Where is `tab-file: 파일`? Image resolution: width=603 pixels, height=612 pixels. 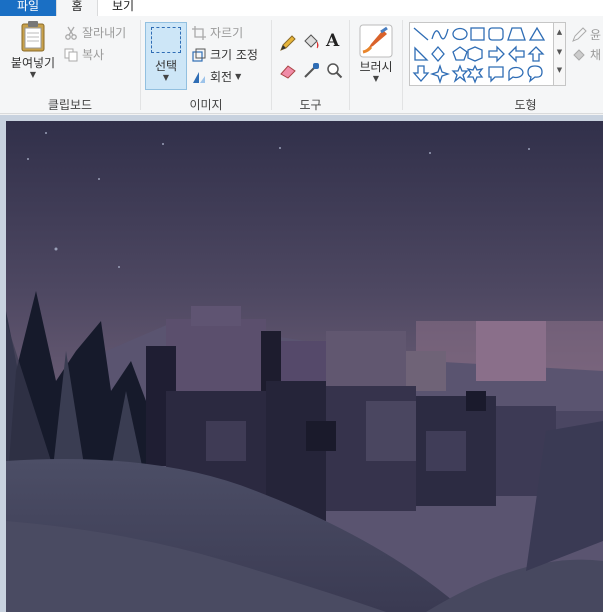
tab-file: 파일 is located at coordinates (28, 8).